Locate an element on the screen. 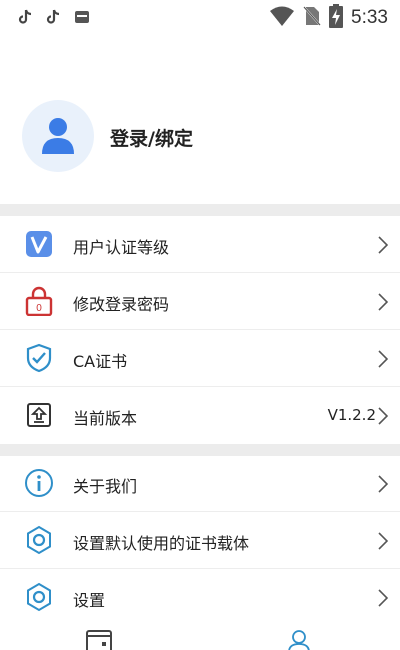 This screenshot has height=650, width=400. version-upgrade-icon is located at coordinates (39, 415).